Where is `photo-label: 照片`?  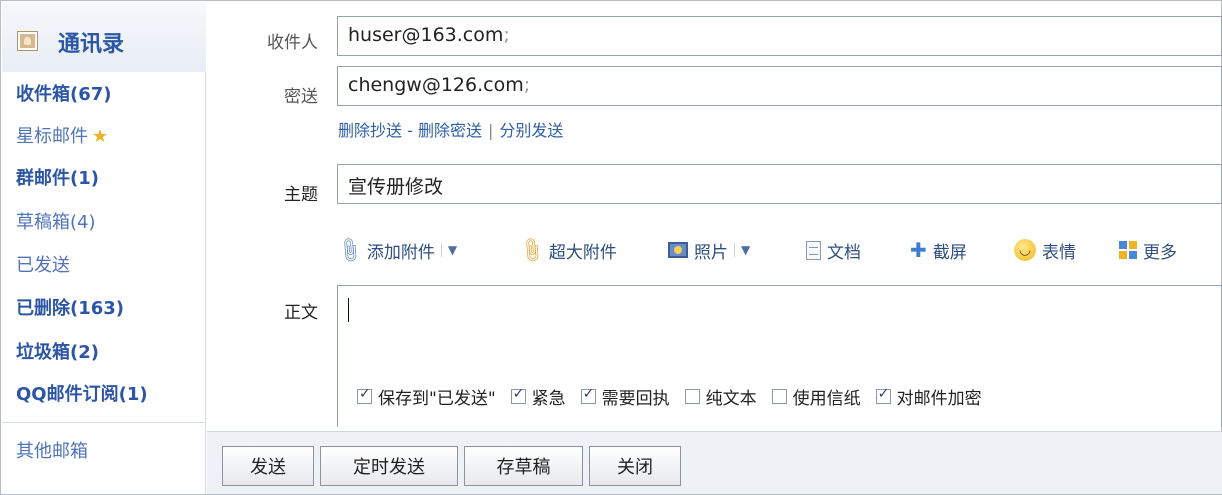
photo-label: 照片 is located at coordinates (711, 252).